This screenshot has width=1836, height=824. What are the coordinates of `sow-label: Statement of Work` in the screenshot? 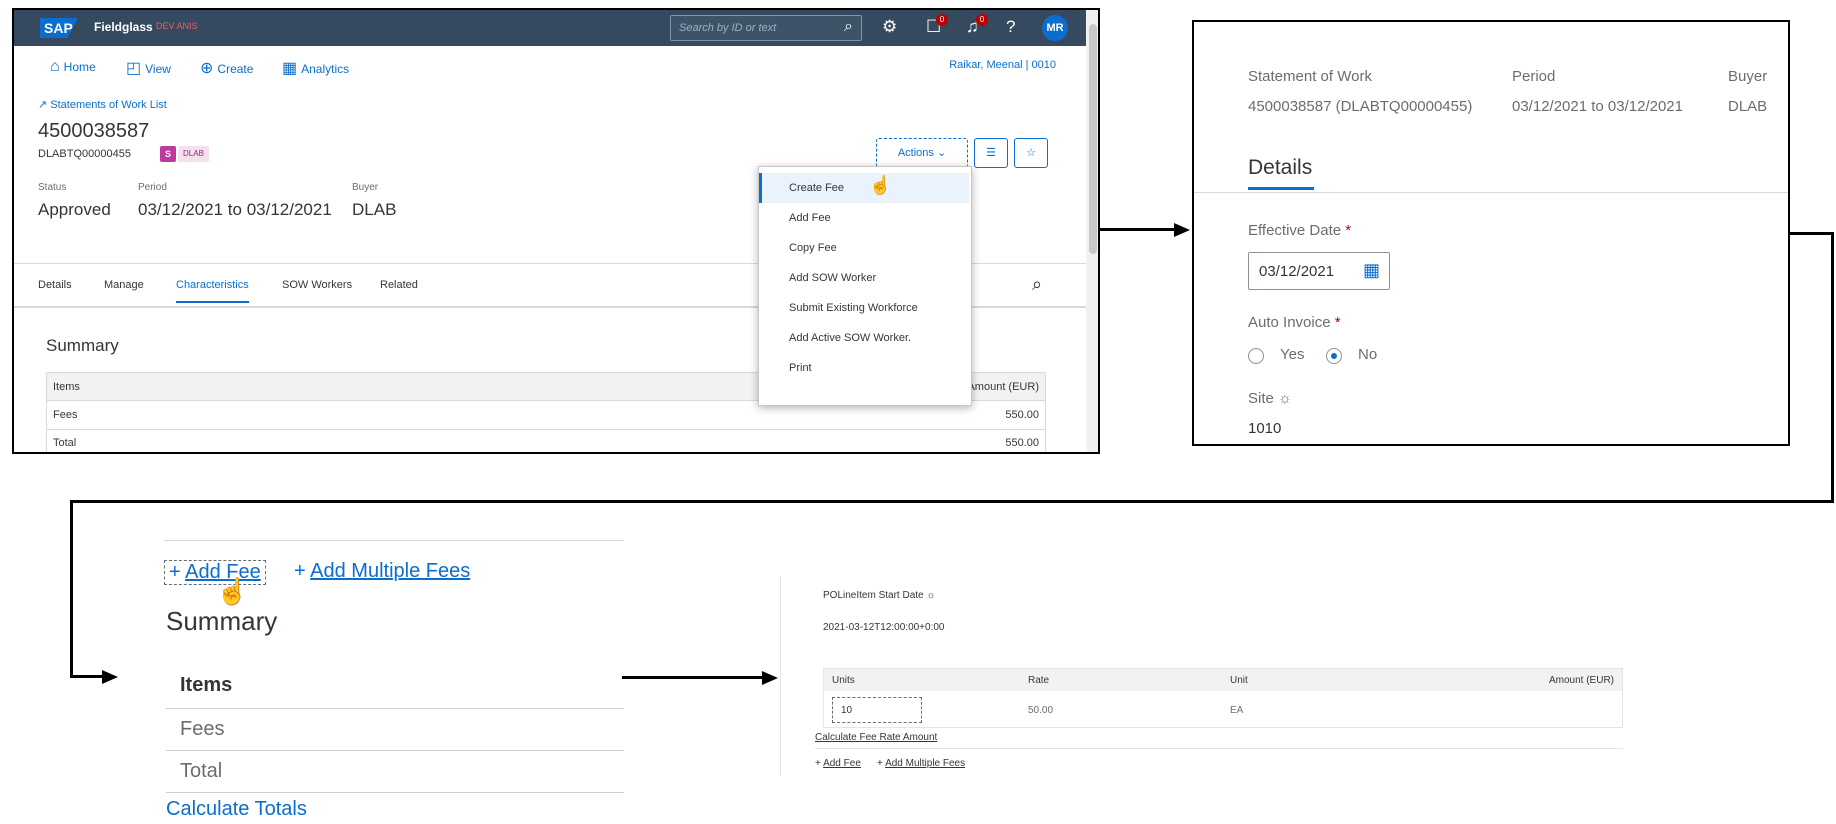 It's located at (1310, 76).